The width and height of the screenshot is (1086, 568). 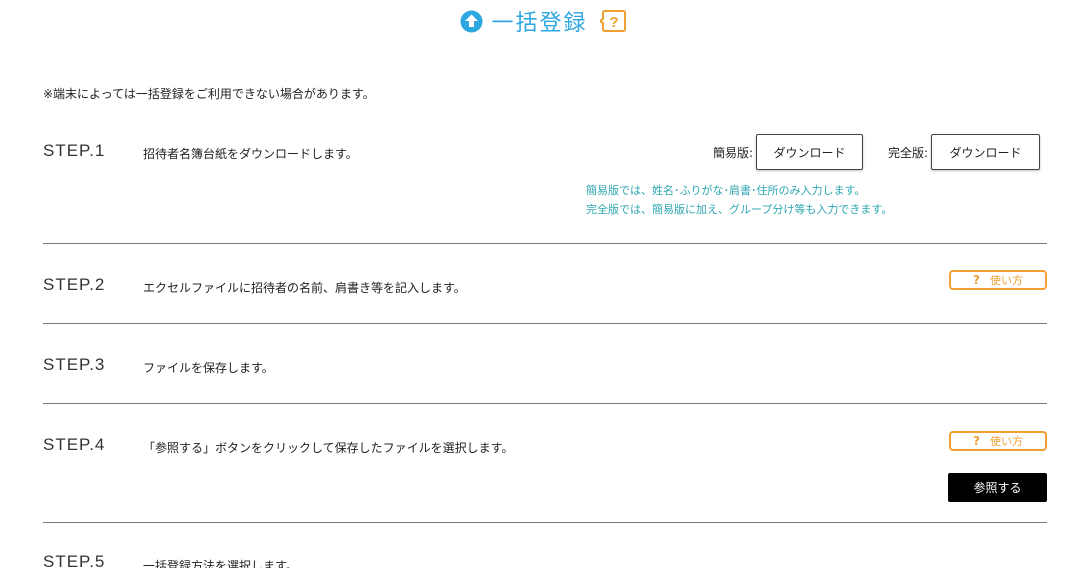 What do you see at coordinates (997, 487) in the screenshot?
I see `browse-button: 参照する` at bounding box center [997, 487].